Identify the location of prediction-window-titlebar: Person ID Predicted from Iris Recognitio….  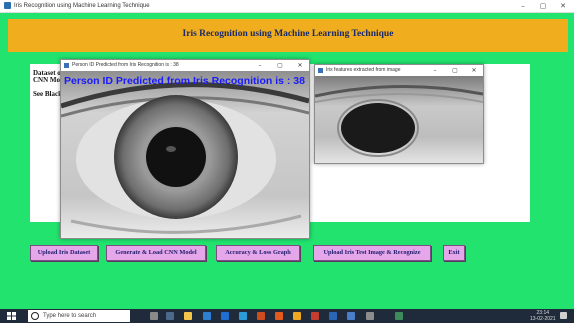
(185, 65).